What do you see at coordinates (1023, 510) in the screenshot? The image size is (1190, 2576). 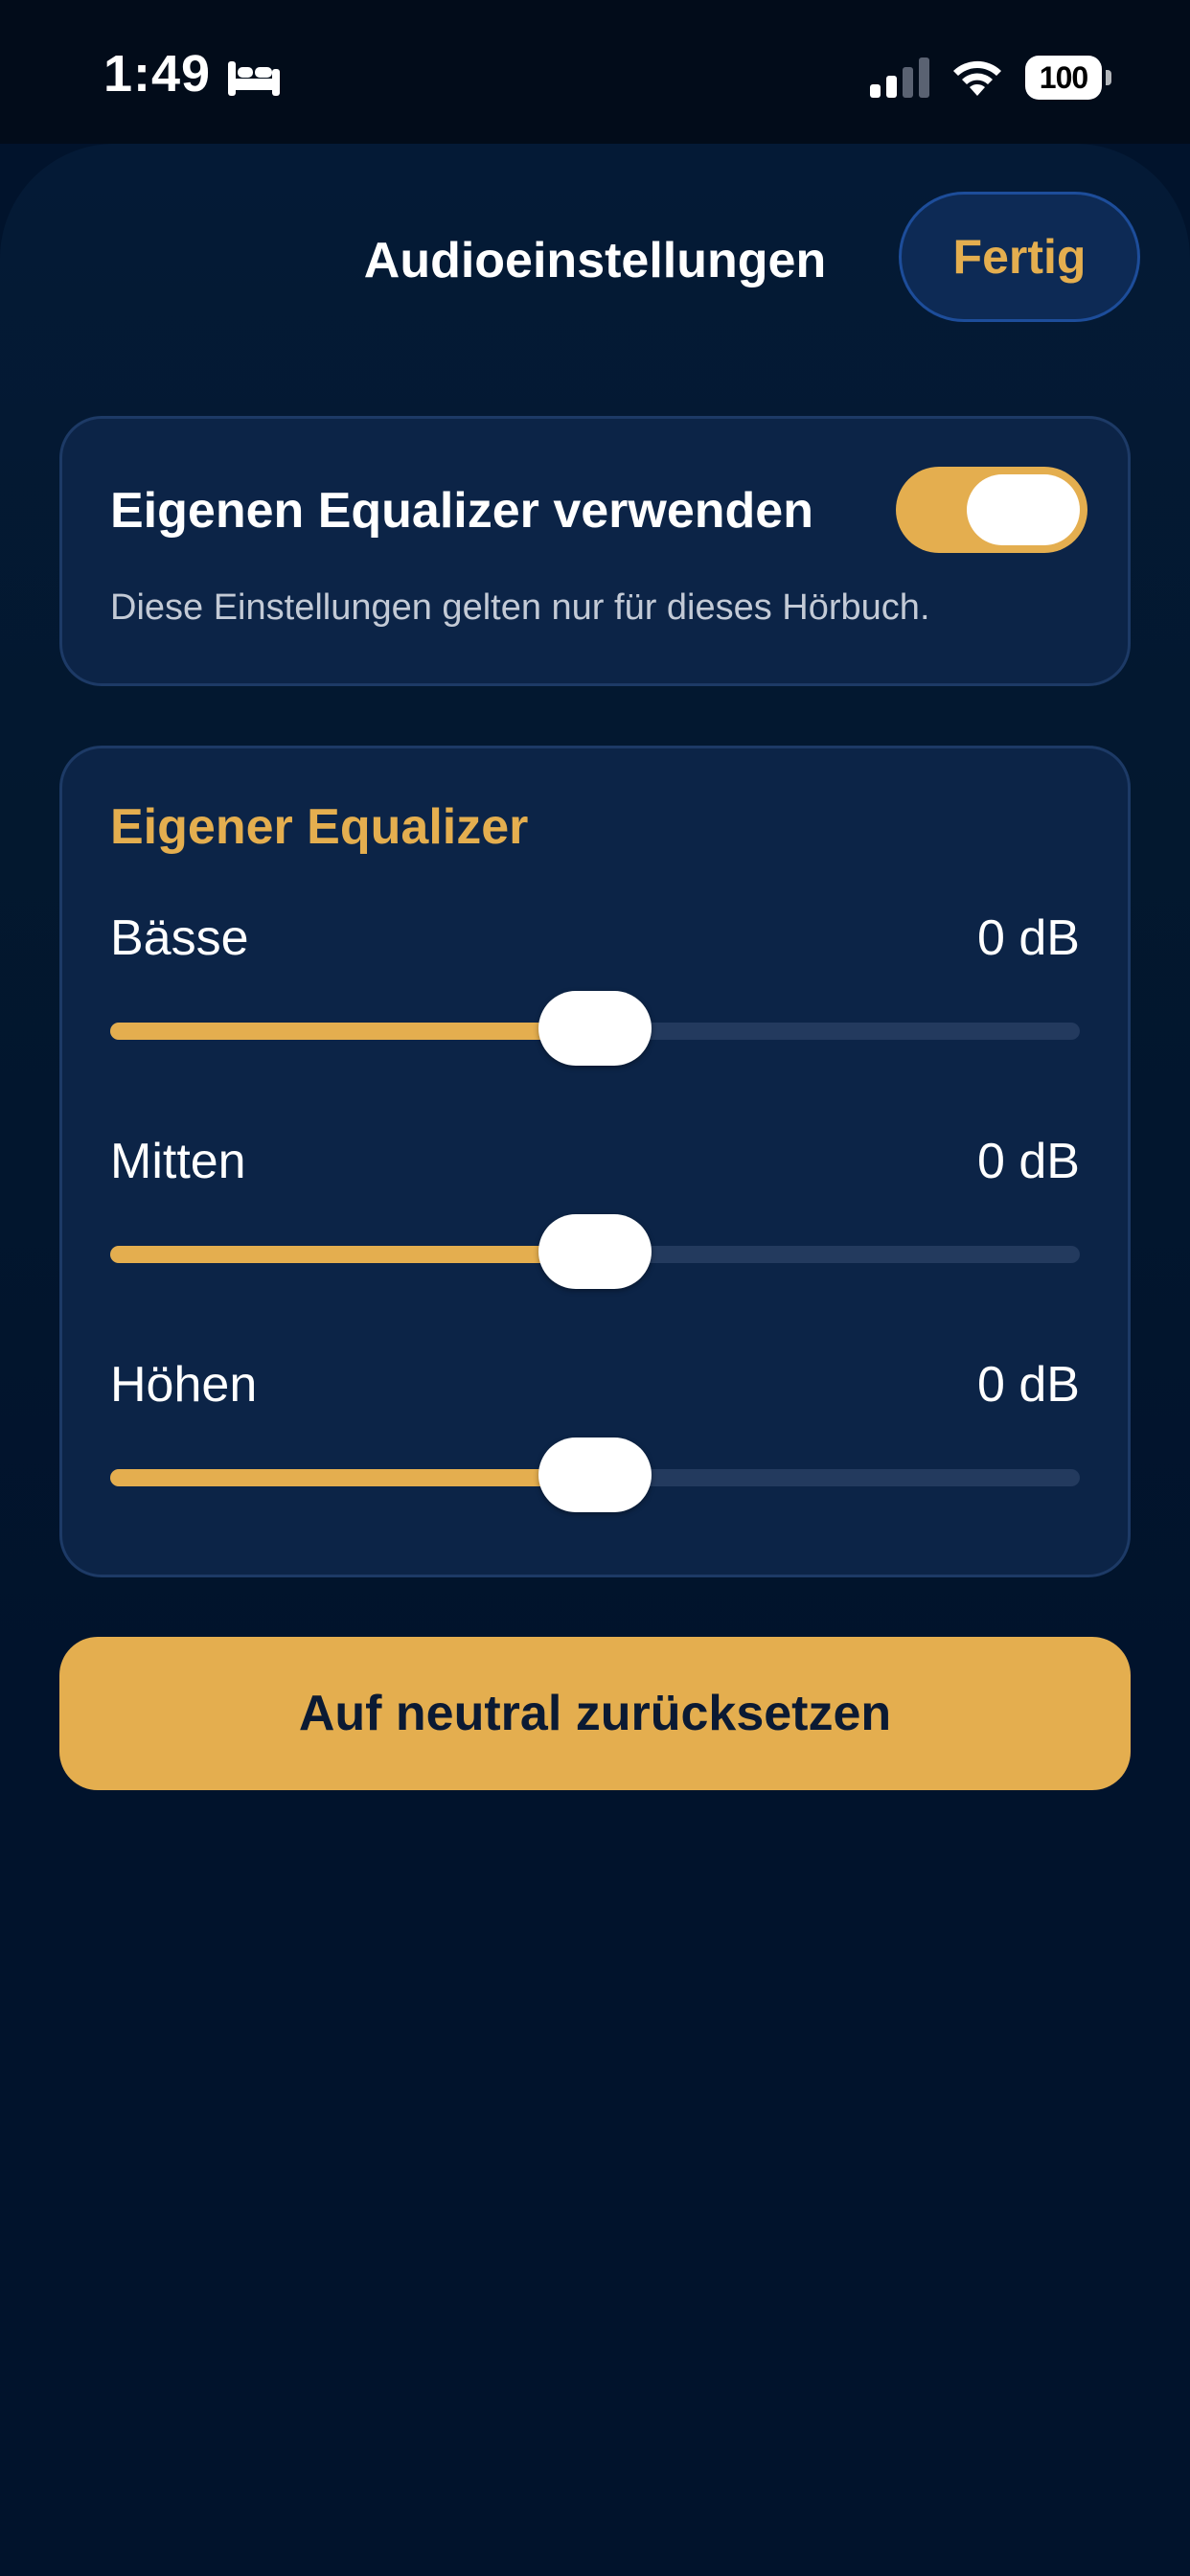 I see `toggle-knob` at bounding box center [1023, 510].